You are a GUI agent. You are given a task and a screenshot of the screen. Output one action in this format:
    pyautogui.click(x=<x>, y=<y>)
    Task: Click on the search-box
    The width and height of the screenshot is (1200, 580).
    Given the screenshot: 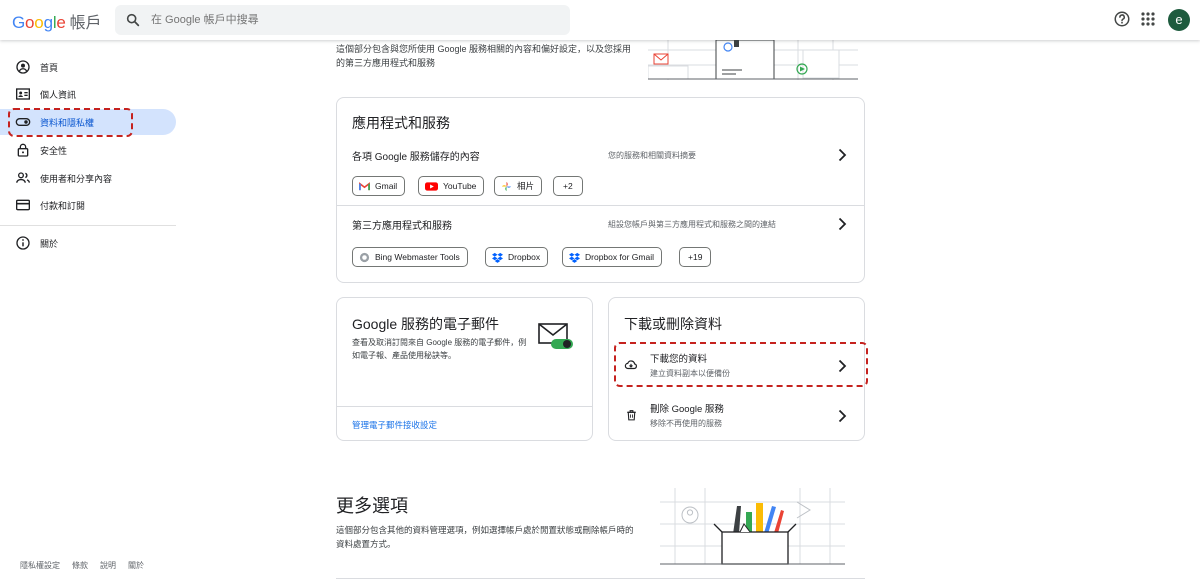 What is the action you would take?
    pyautogui.click(x=342, y=20)
    